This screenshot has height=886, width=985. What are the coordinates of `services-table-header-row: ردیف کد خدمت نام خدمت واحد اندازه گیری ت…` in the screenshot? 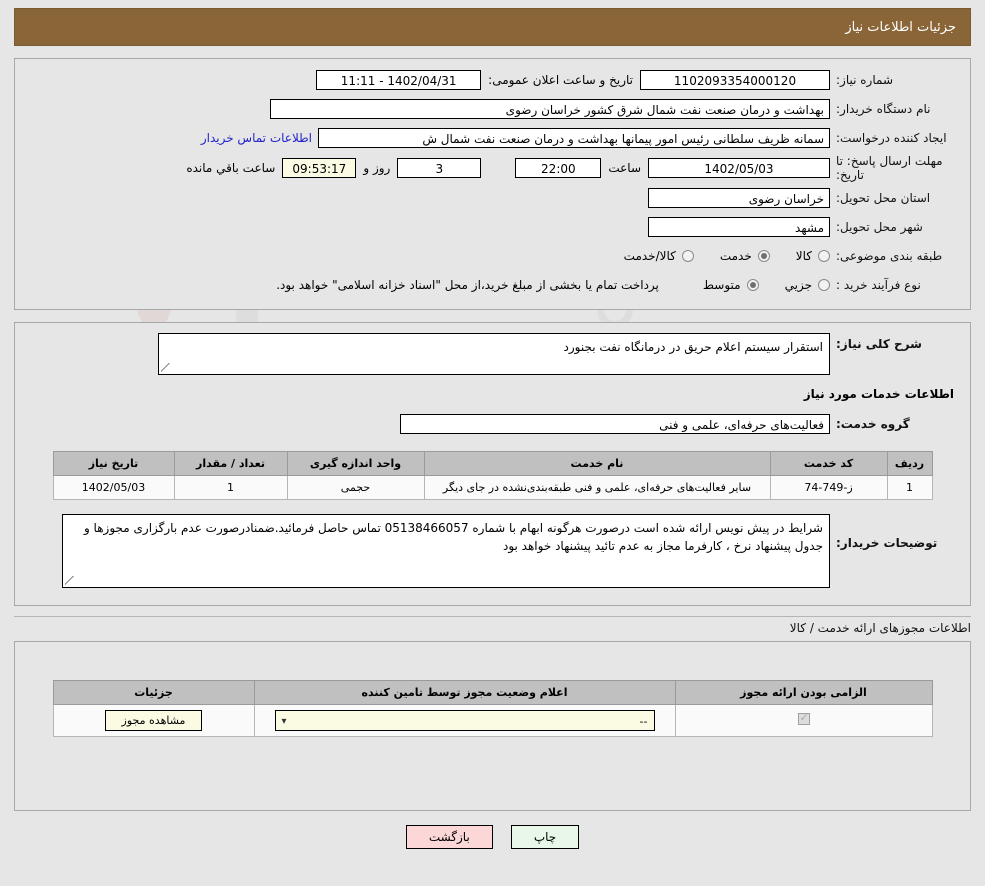 It's located at (492, 463).